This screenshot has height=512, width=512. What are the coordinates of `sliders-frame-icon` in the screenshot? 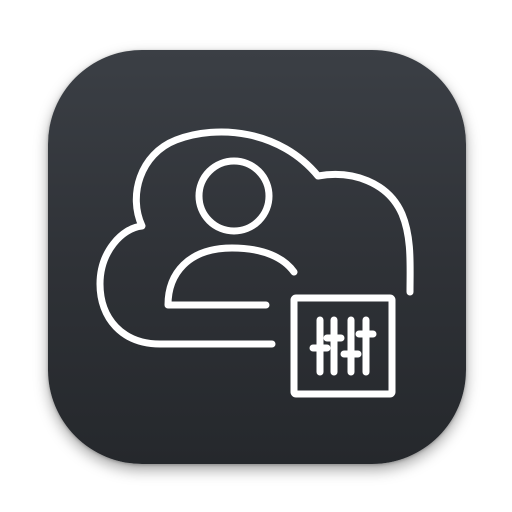 It's located at (343, 346).